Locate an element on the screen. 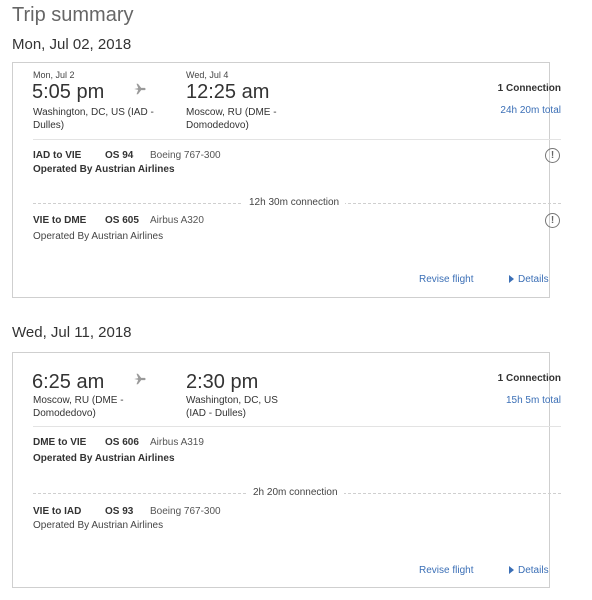 The height and width of the screenshot is (600, 592). trip-1-arrive-time: 12:25 am is located at coordinates (228, 92).